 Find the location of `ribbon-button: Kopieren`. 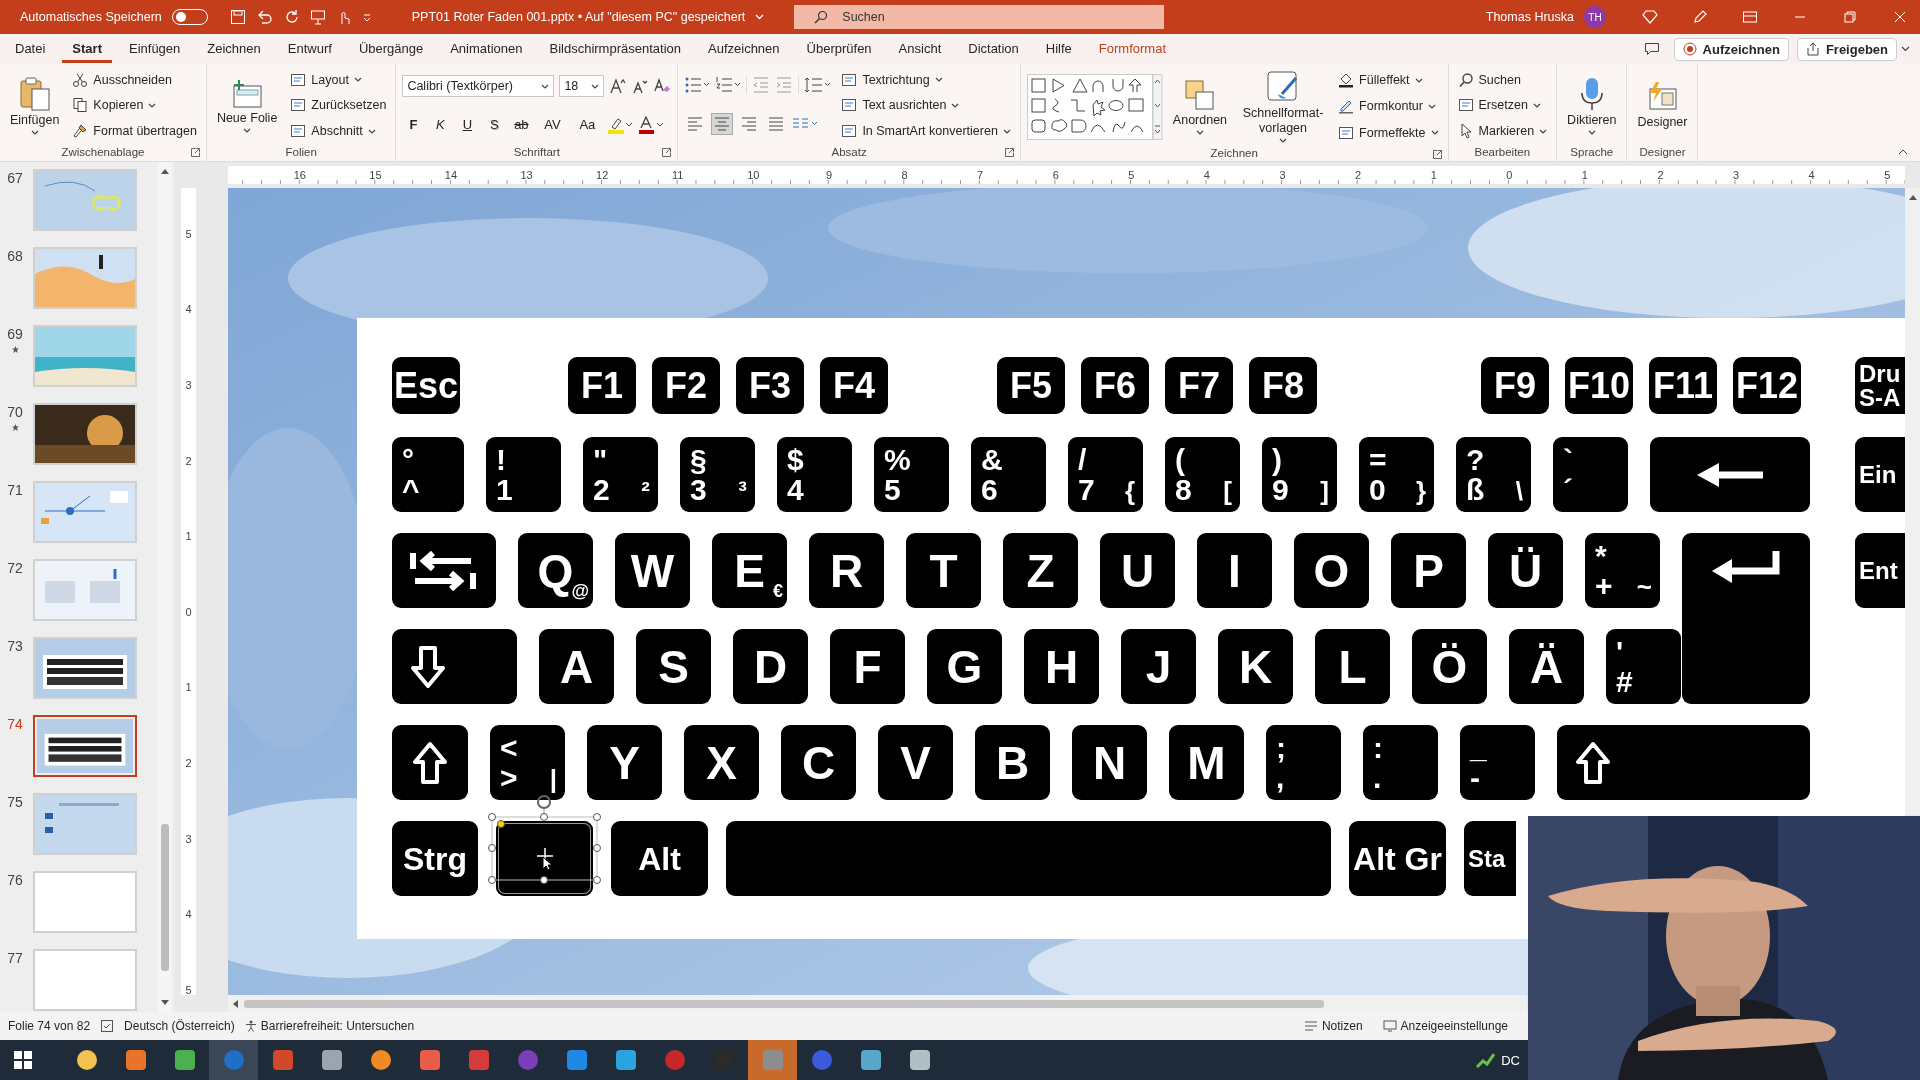

ribbon-button: Kopieren is located at coordinates (134, 105).